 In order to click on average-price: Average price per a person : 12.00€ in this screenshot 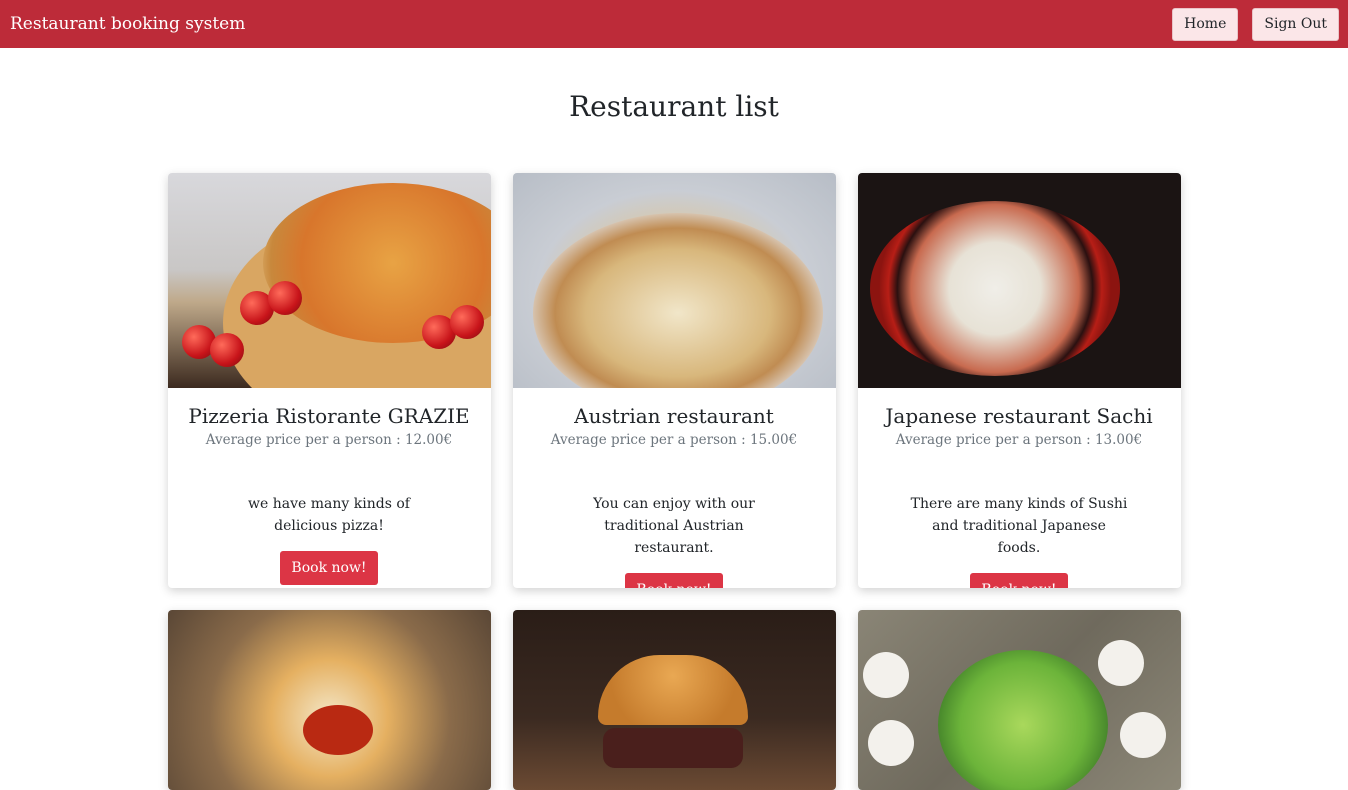, I will do `click(329, 440)`.